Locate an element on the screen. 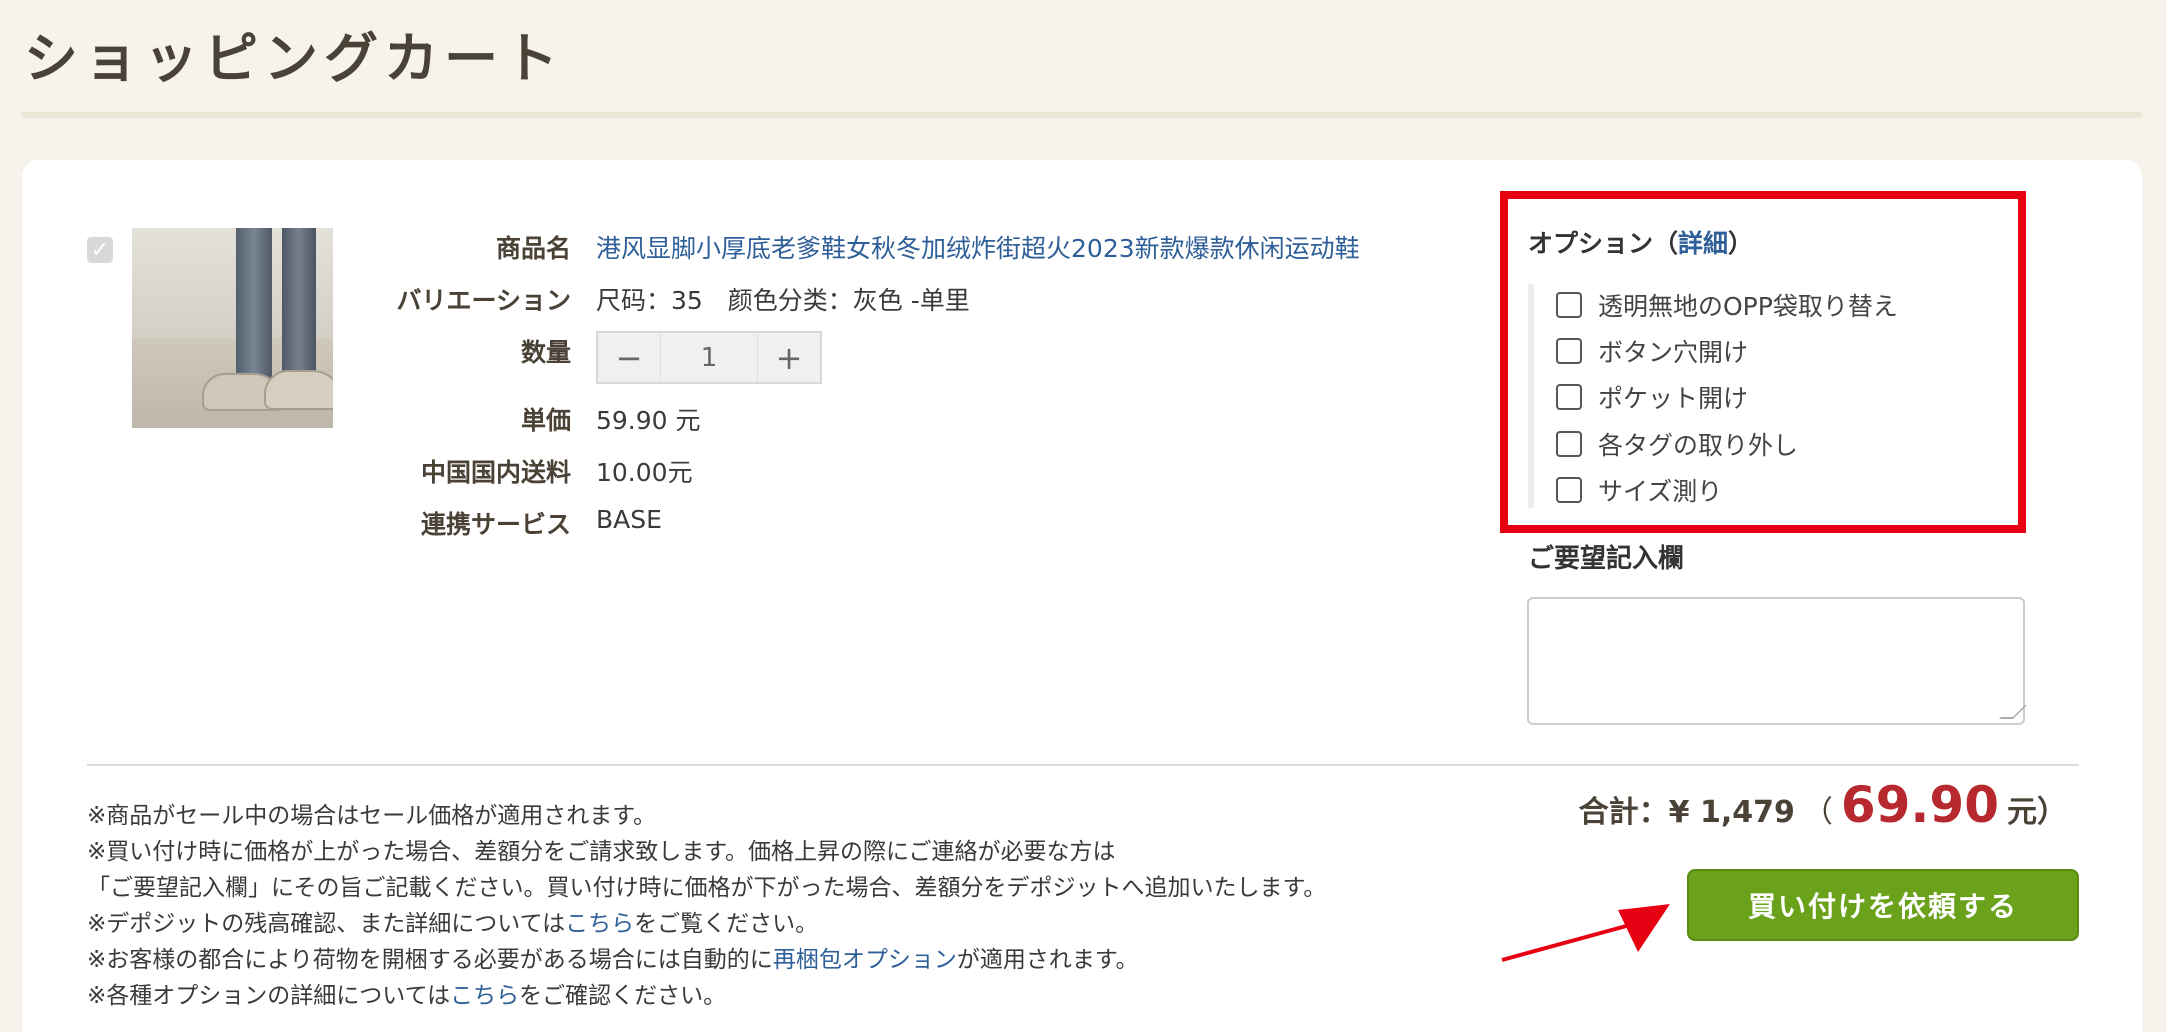 The image size is (2166, 1032). spec-label-domestic-shipping: 中国国内送料 is located at coordinates (495, 472).